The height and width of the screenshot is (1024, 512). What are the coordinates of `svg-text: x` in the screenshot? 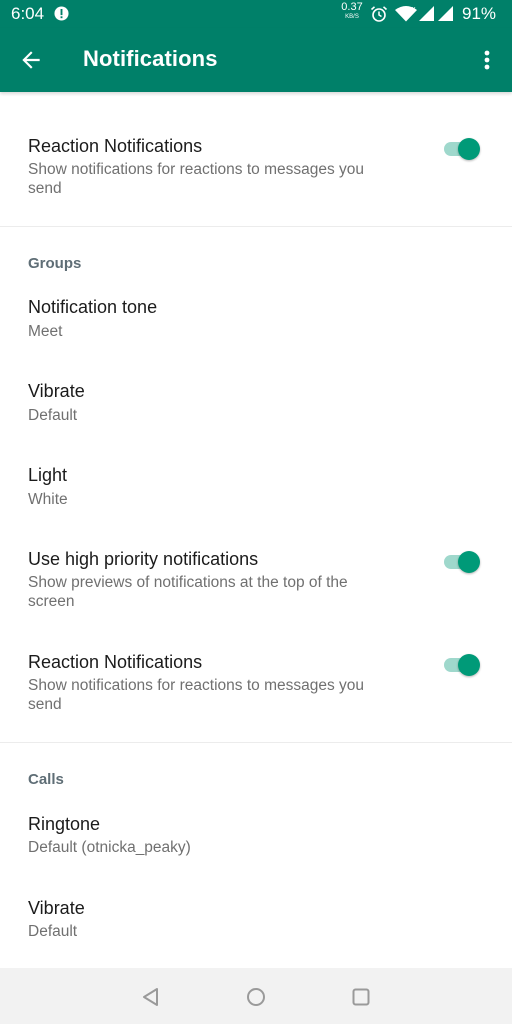 It's located at (414, 9).